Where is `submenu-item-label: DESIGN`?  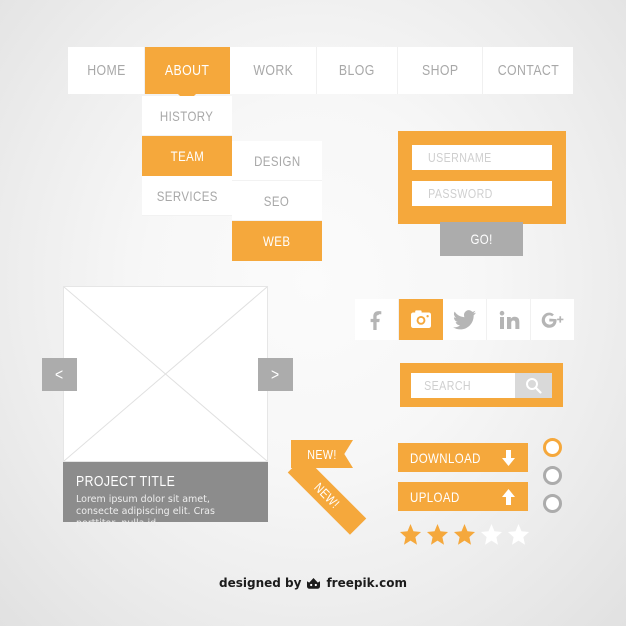 submenu-item-label: DESIGN is located at coordinates (277, 160).